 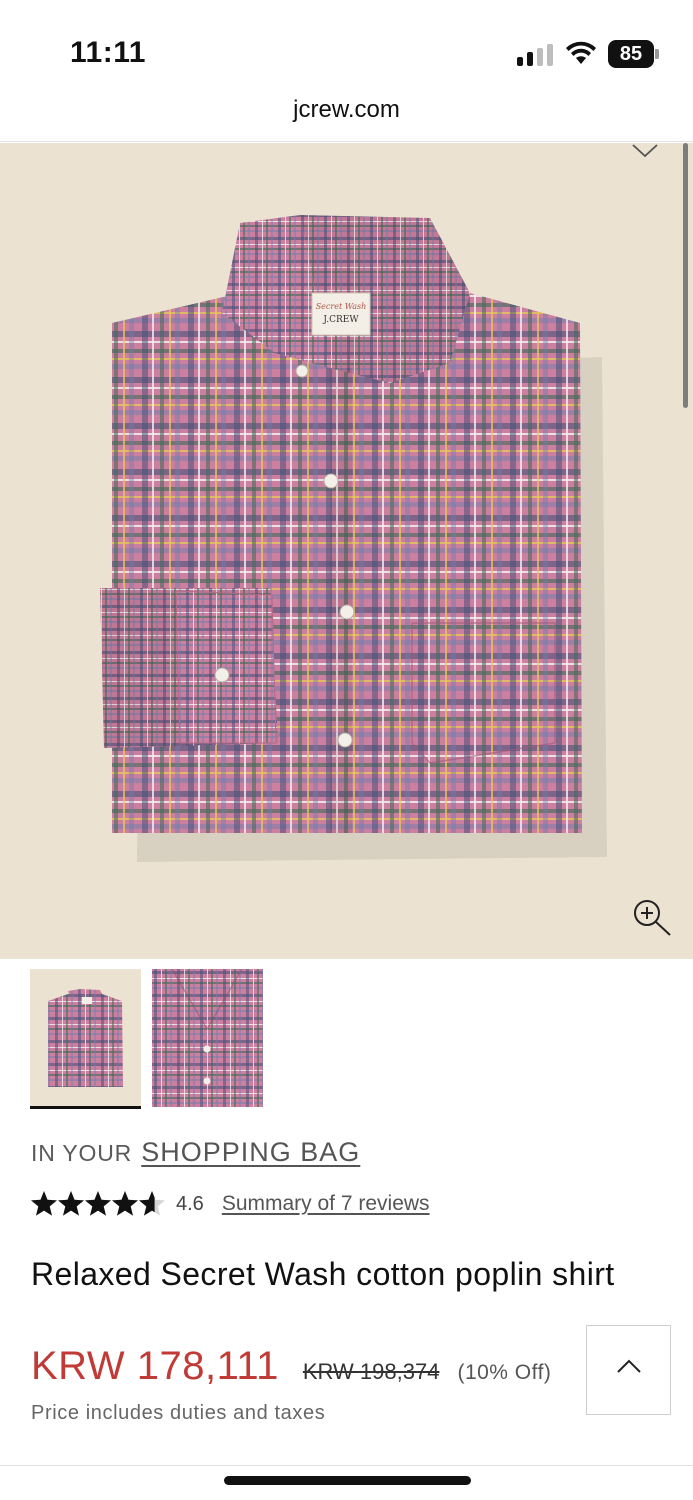 I want to click on shirt-label-script: Secret Wash, so click(x=341, y=306).